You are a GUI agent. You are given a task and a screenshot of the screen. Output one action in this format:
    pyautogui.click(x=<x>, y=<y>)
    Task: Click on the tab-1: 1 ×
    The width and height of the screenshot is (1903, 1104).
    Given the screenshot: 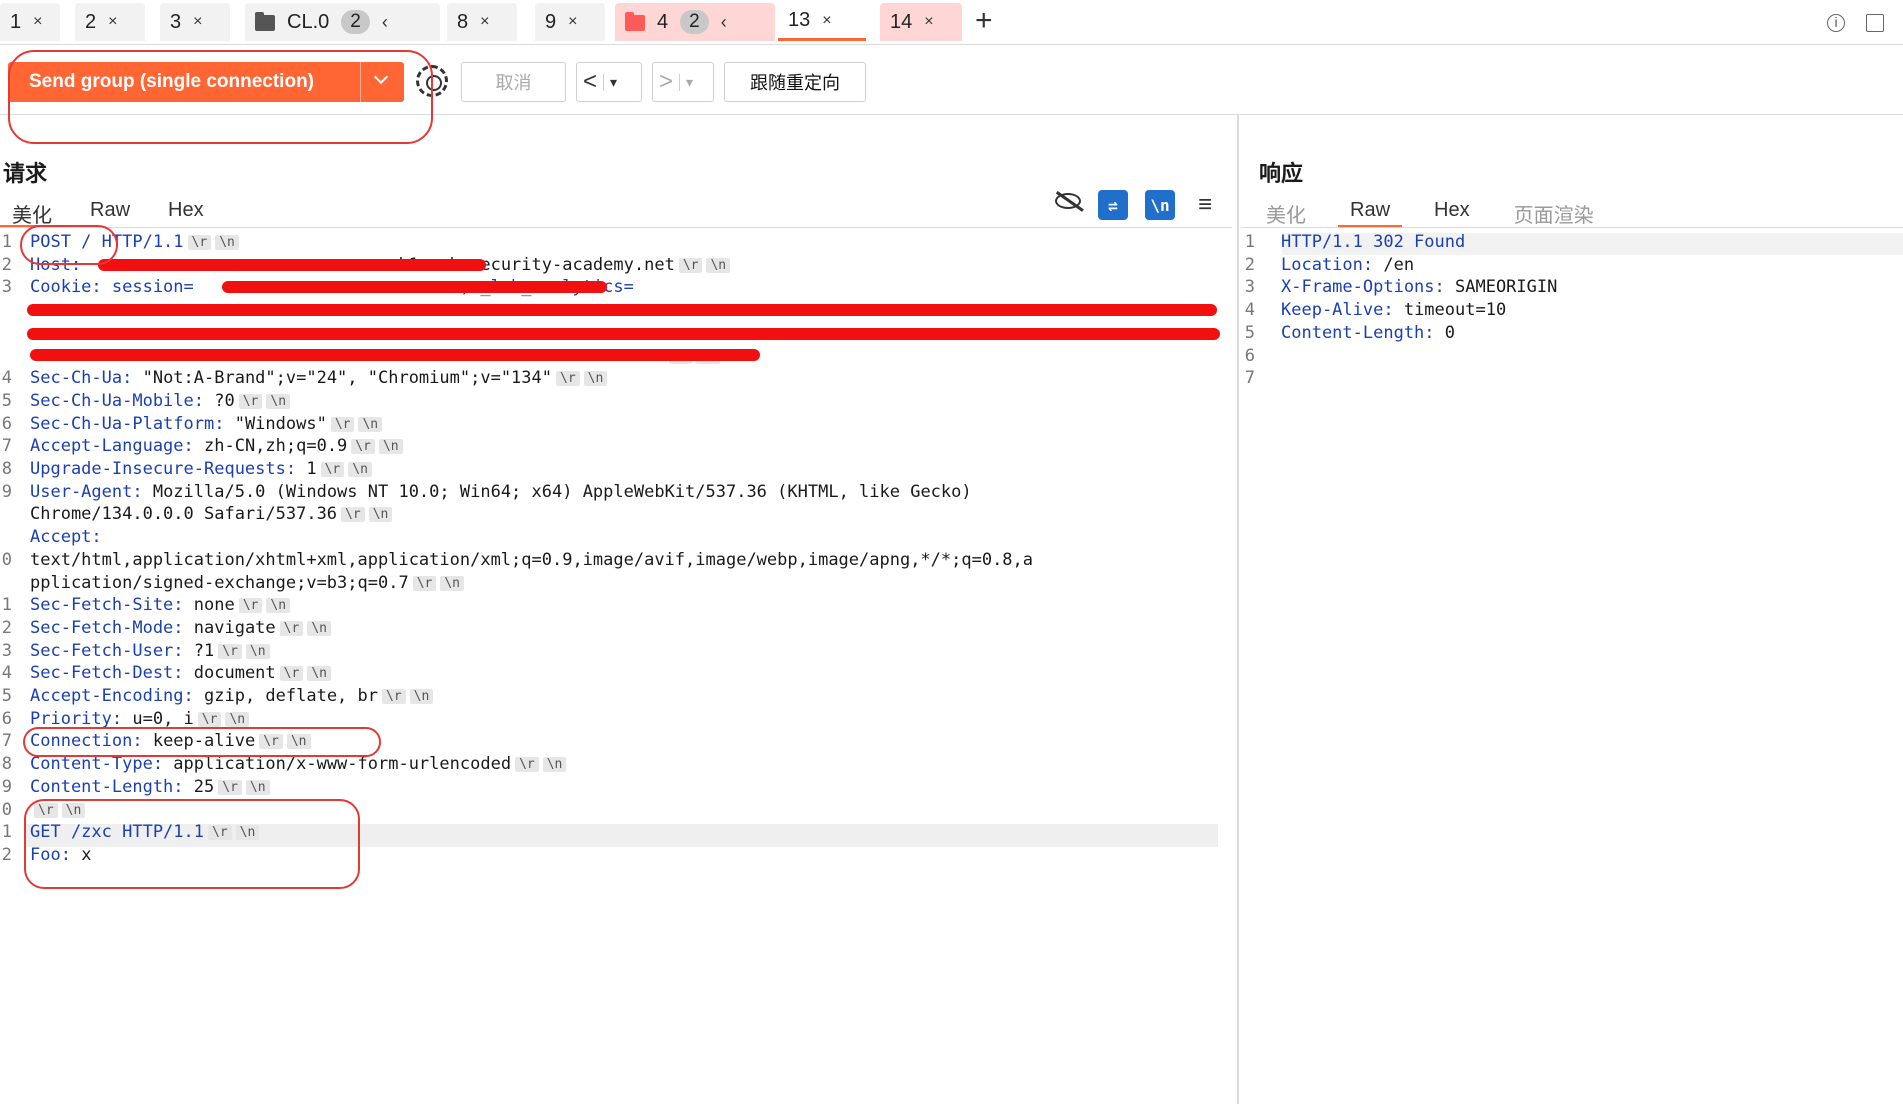 What is the action you would take?
    pyautogui.click(x=30, y=22)
    